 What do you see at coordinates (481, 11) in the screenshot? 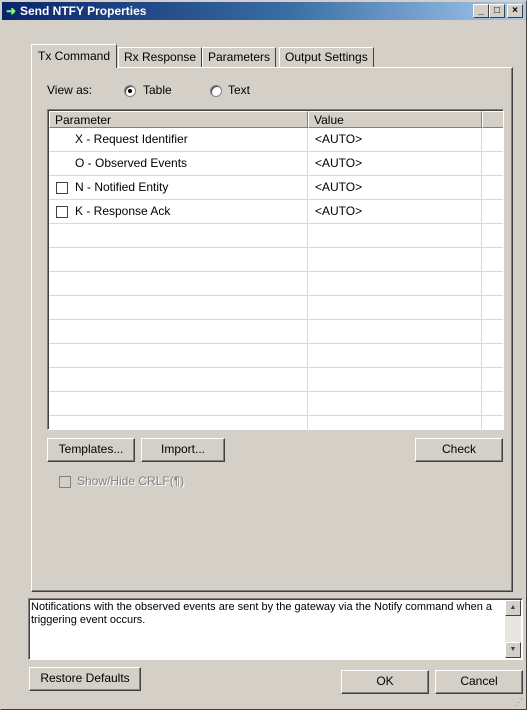
I see `minimize-button: _` at bounding box center [481, 11].